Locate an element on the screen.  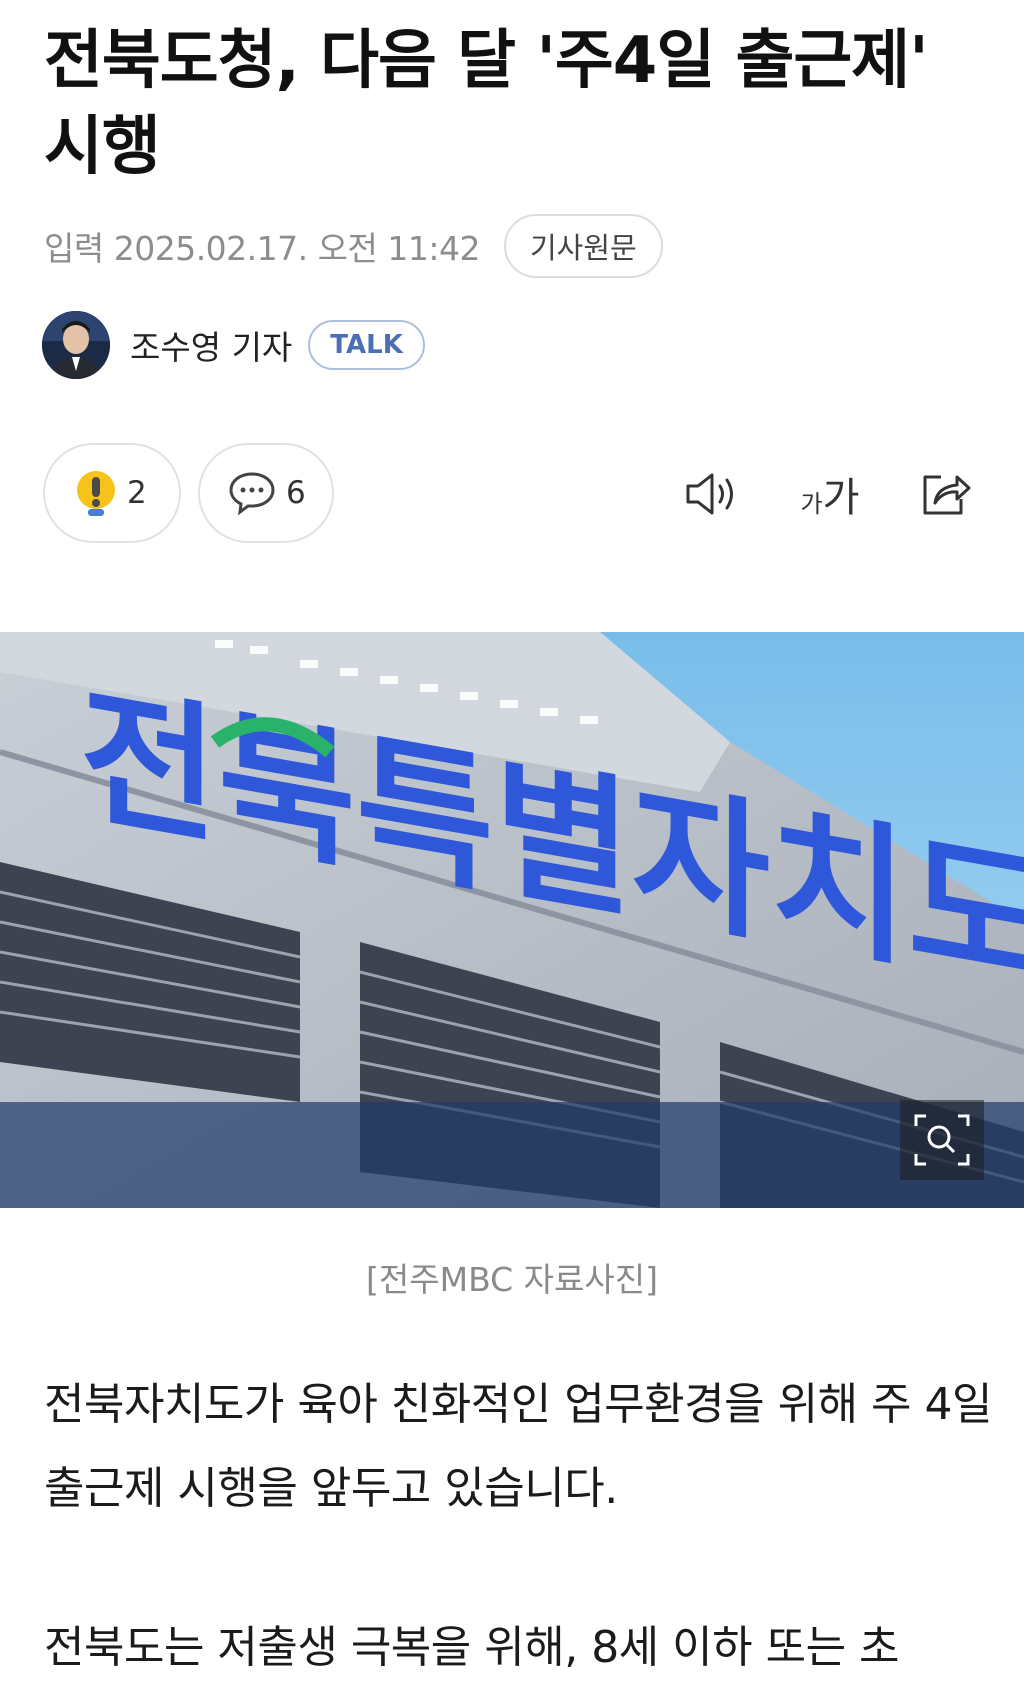
font-size-small-label: 가 is located at coordinates (811, 503).